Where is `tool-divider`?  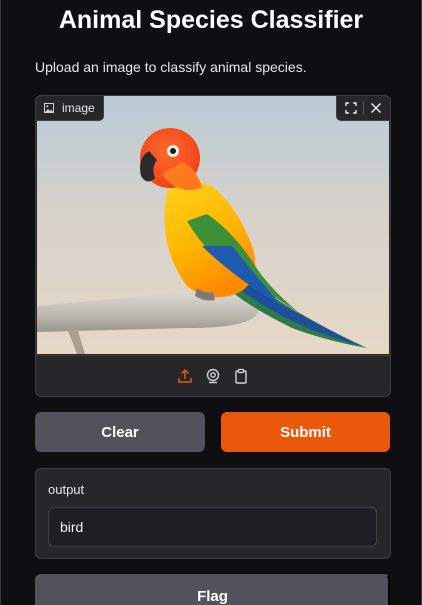 tool-divider is located at coordinates (363, 108).